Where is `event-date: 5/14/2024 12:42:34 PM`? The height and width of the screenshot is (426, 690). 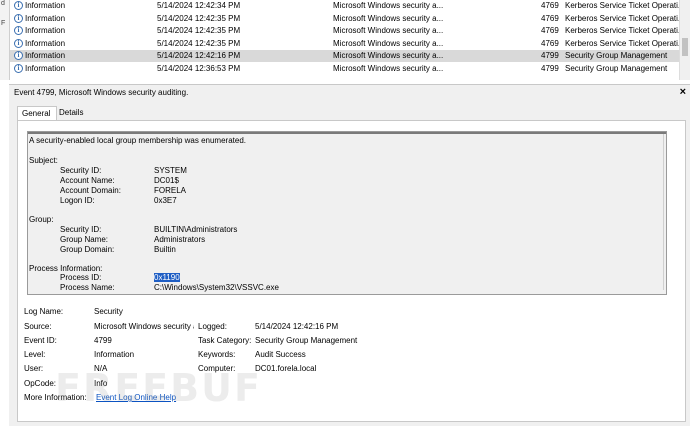
event-date: 5/14/2024 12:42:34 PM is located at coordinates (199, 5).